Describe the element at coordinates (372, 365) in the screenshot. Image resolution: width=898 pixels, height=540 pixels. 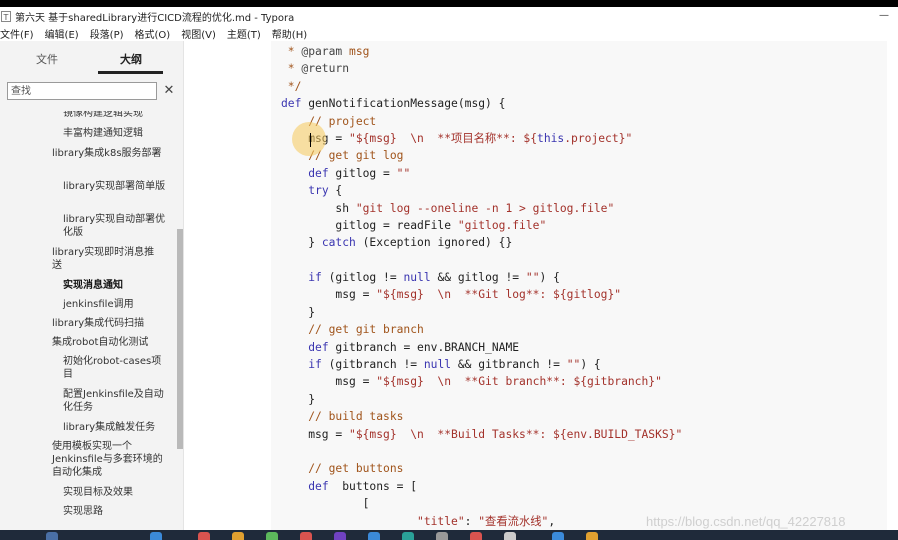
I see `code-token: (gitbranch !=` at that location.